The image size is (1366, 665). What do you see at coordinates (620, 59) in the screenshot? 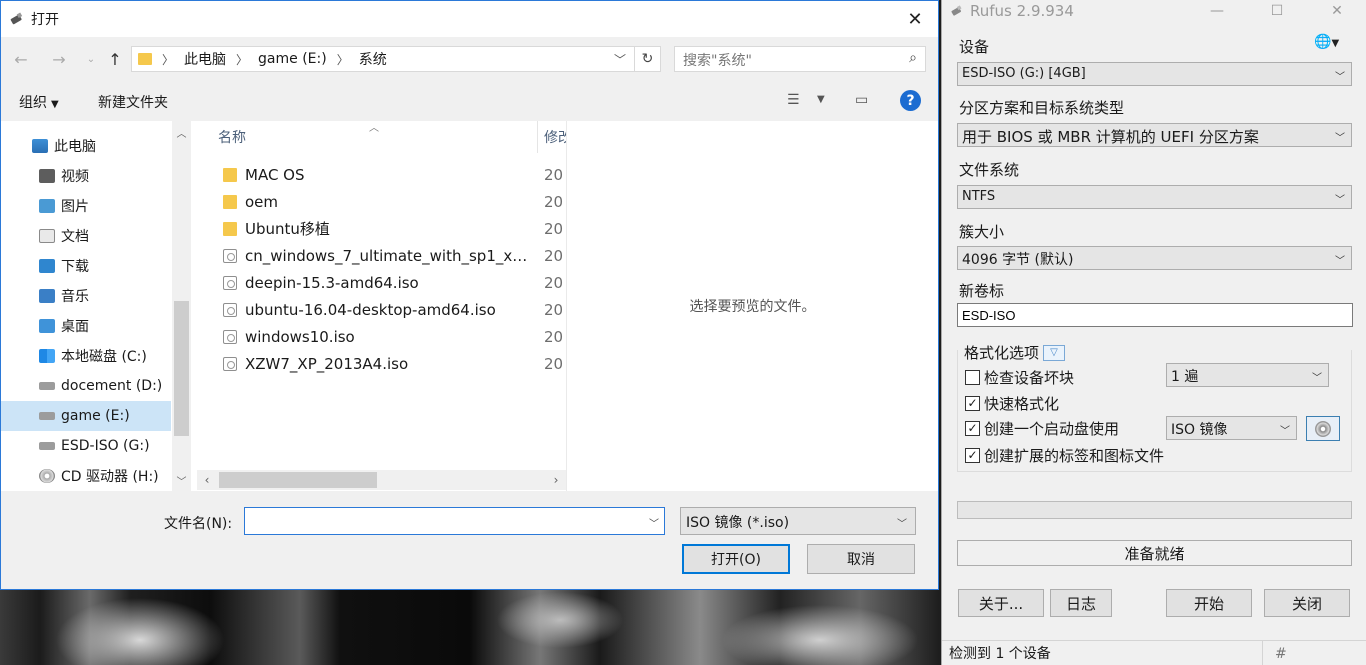
I see `address-dropdown-icon: ﹀` at bounding box center [620, 59].